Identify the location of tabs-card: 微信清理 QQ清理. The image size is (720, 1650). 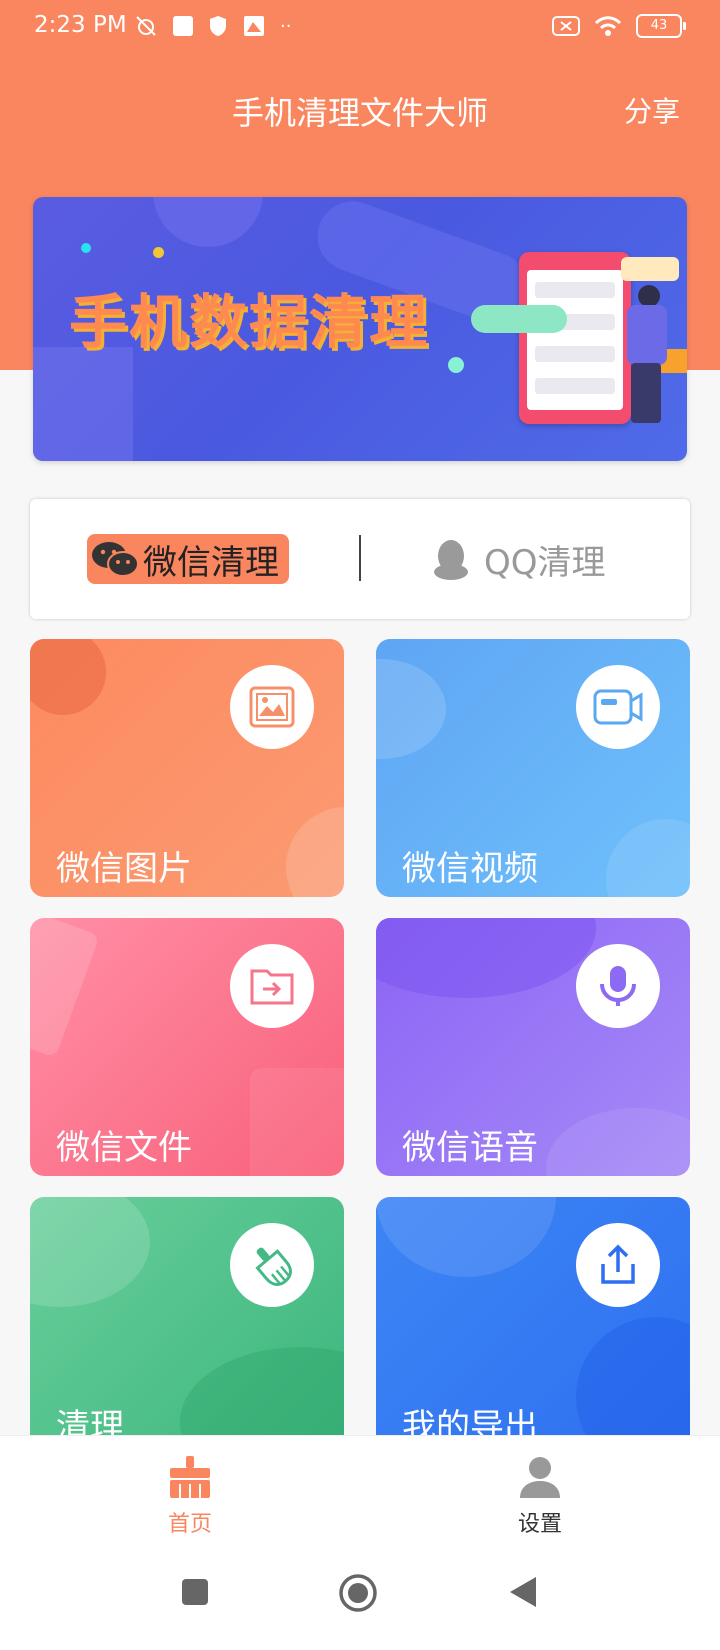
(360, 559).